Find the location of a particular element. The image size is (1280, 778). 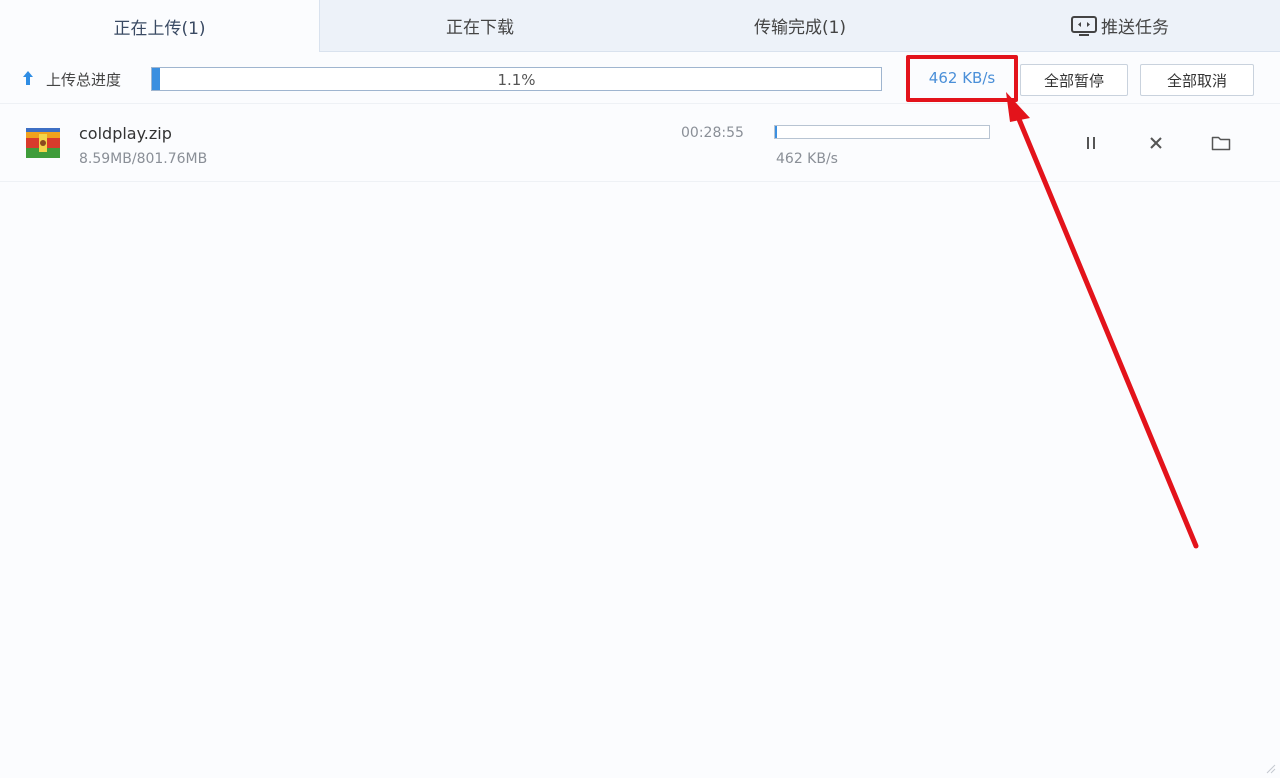

tab-downloading-label: 正在下载 is located at coordinates (480, 28).